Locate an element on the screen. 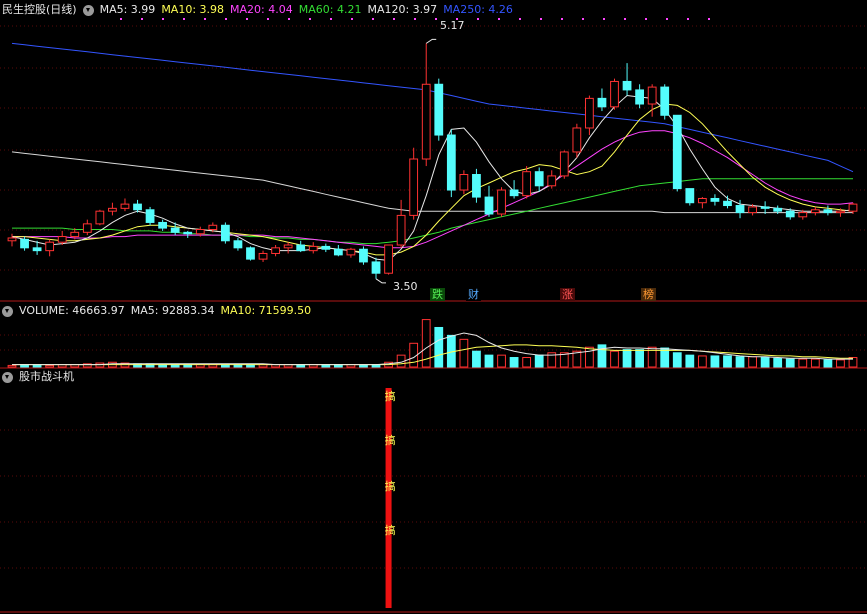  custom-panel-header: 股市战斗机 is located at coordinates (38, 377).